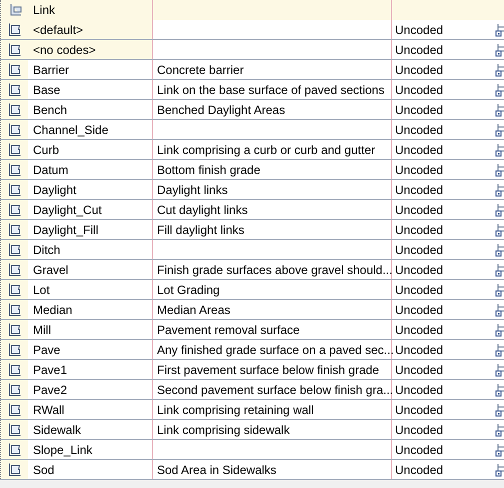 This screenshot has height=488, width=504. Describe the element at coordinates (90, 329) in the screenshot. I see `style-name: Mill` at that location.